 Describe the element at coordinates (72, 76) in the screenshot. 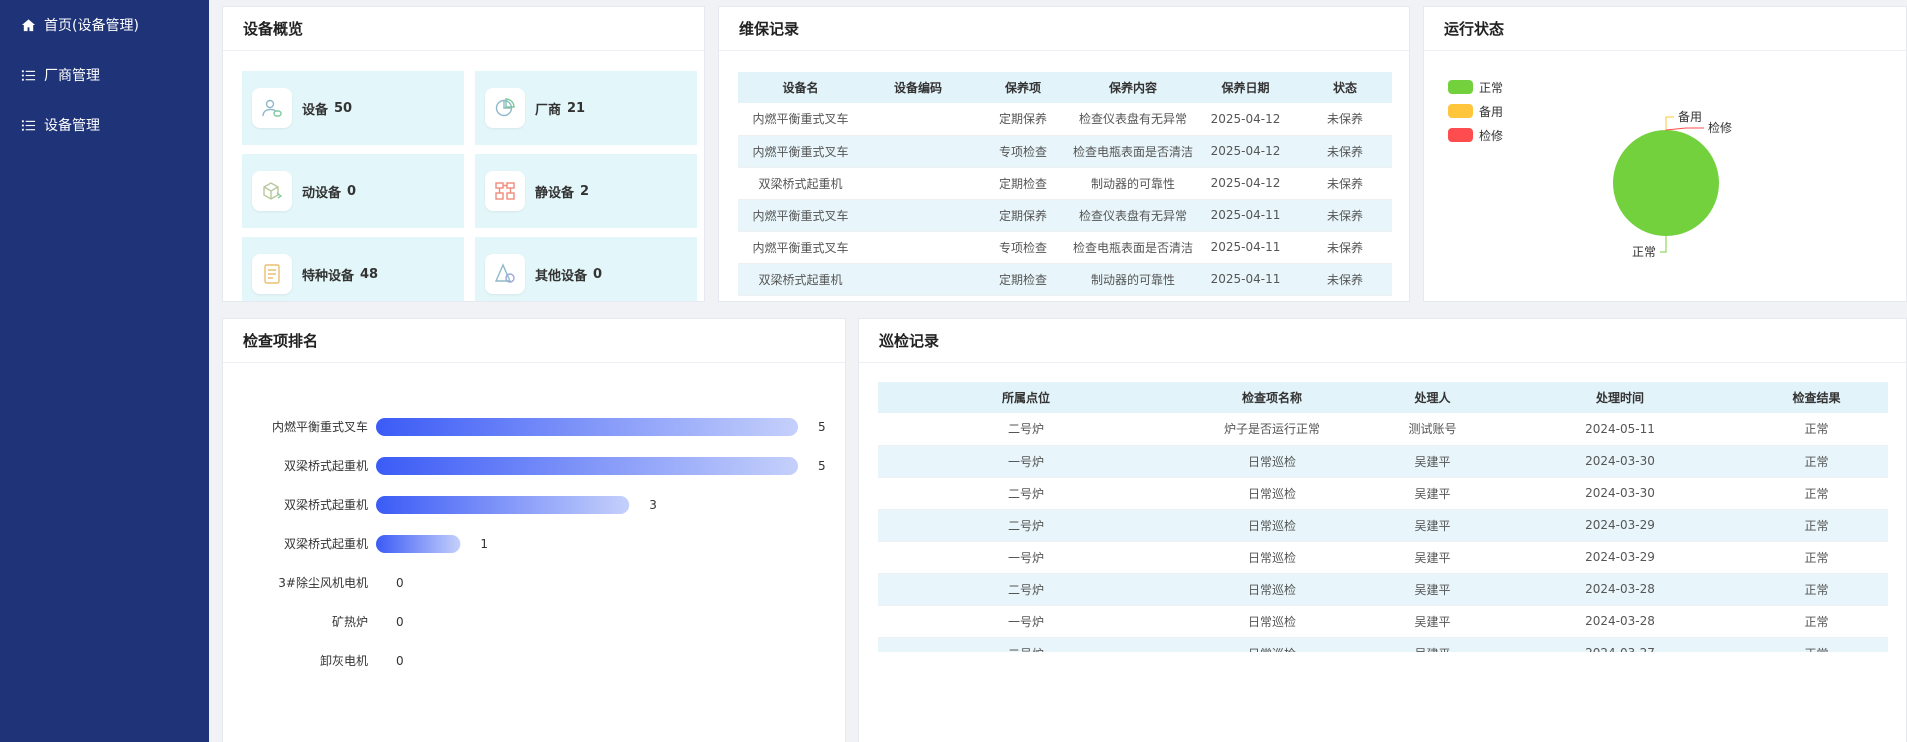

I see `sidebar-item-label: 厂商管理` at that location.